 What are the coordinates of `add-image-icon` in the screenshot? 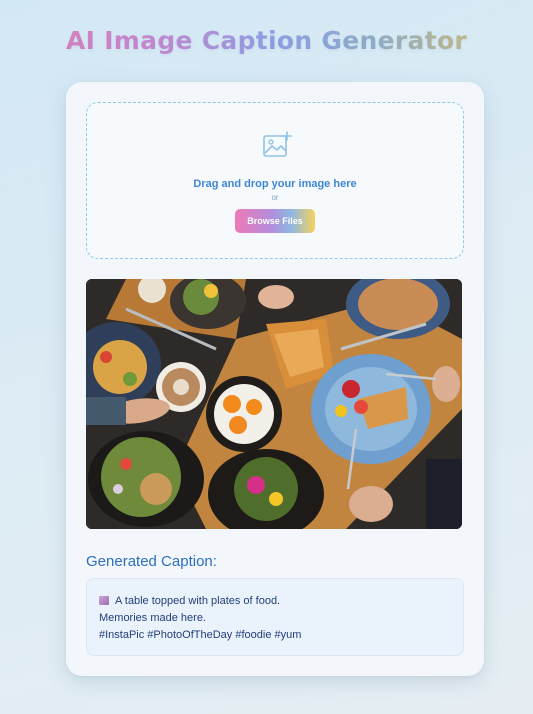 It's located at (277, 144).